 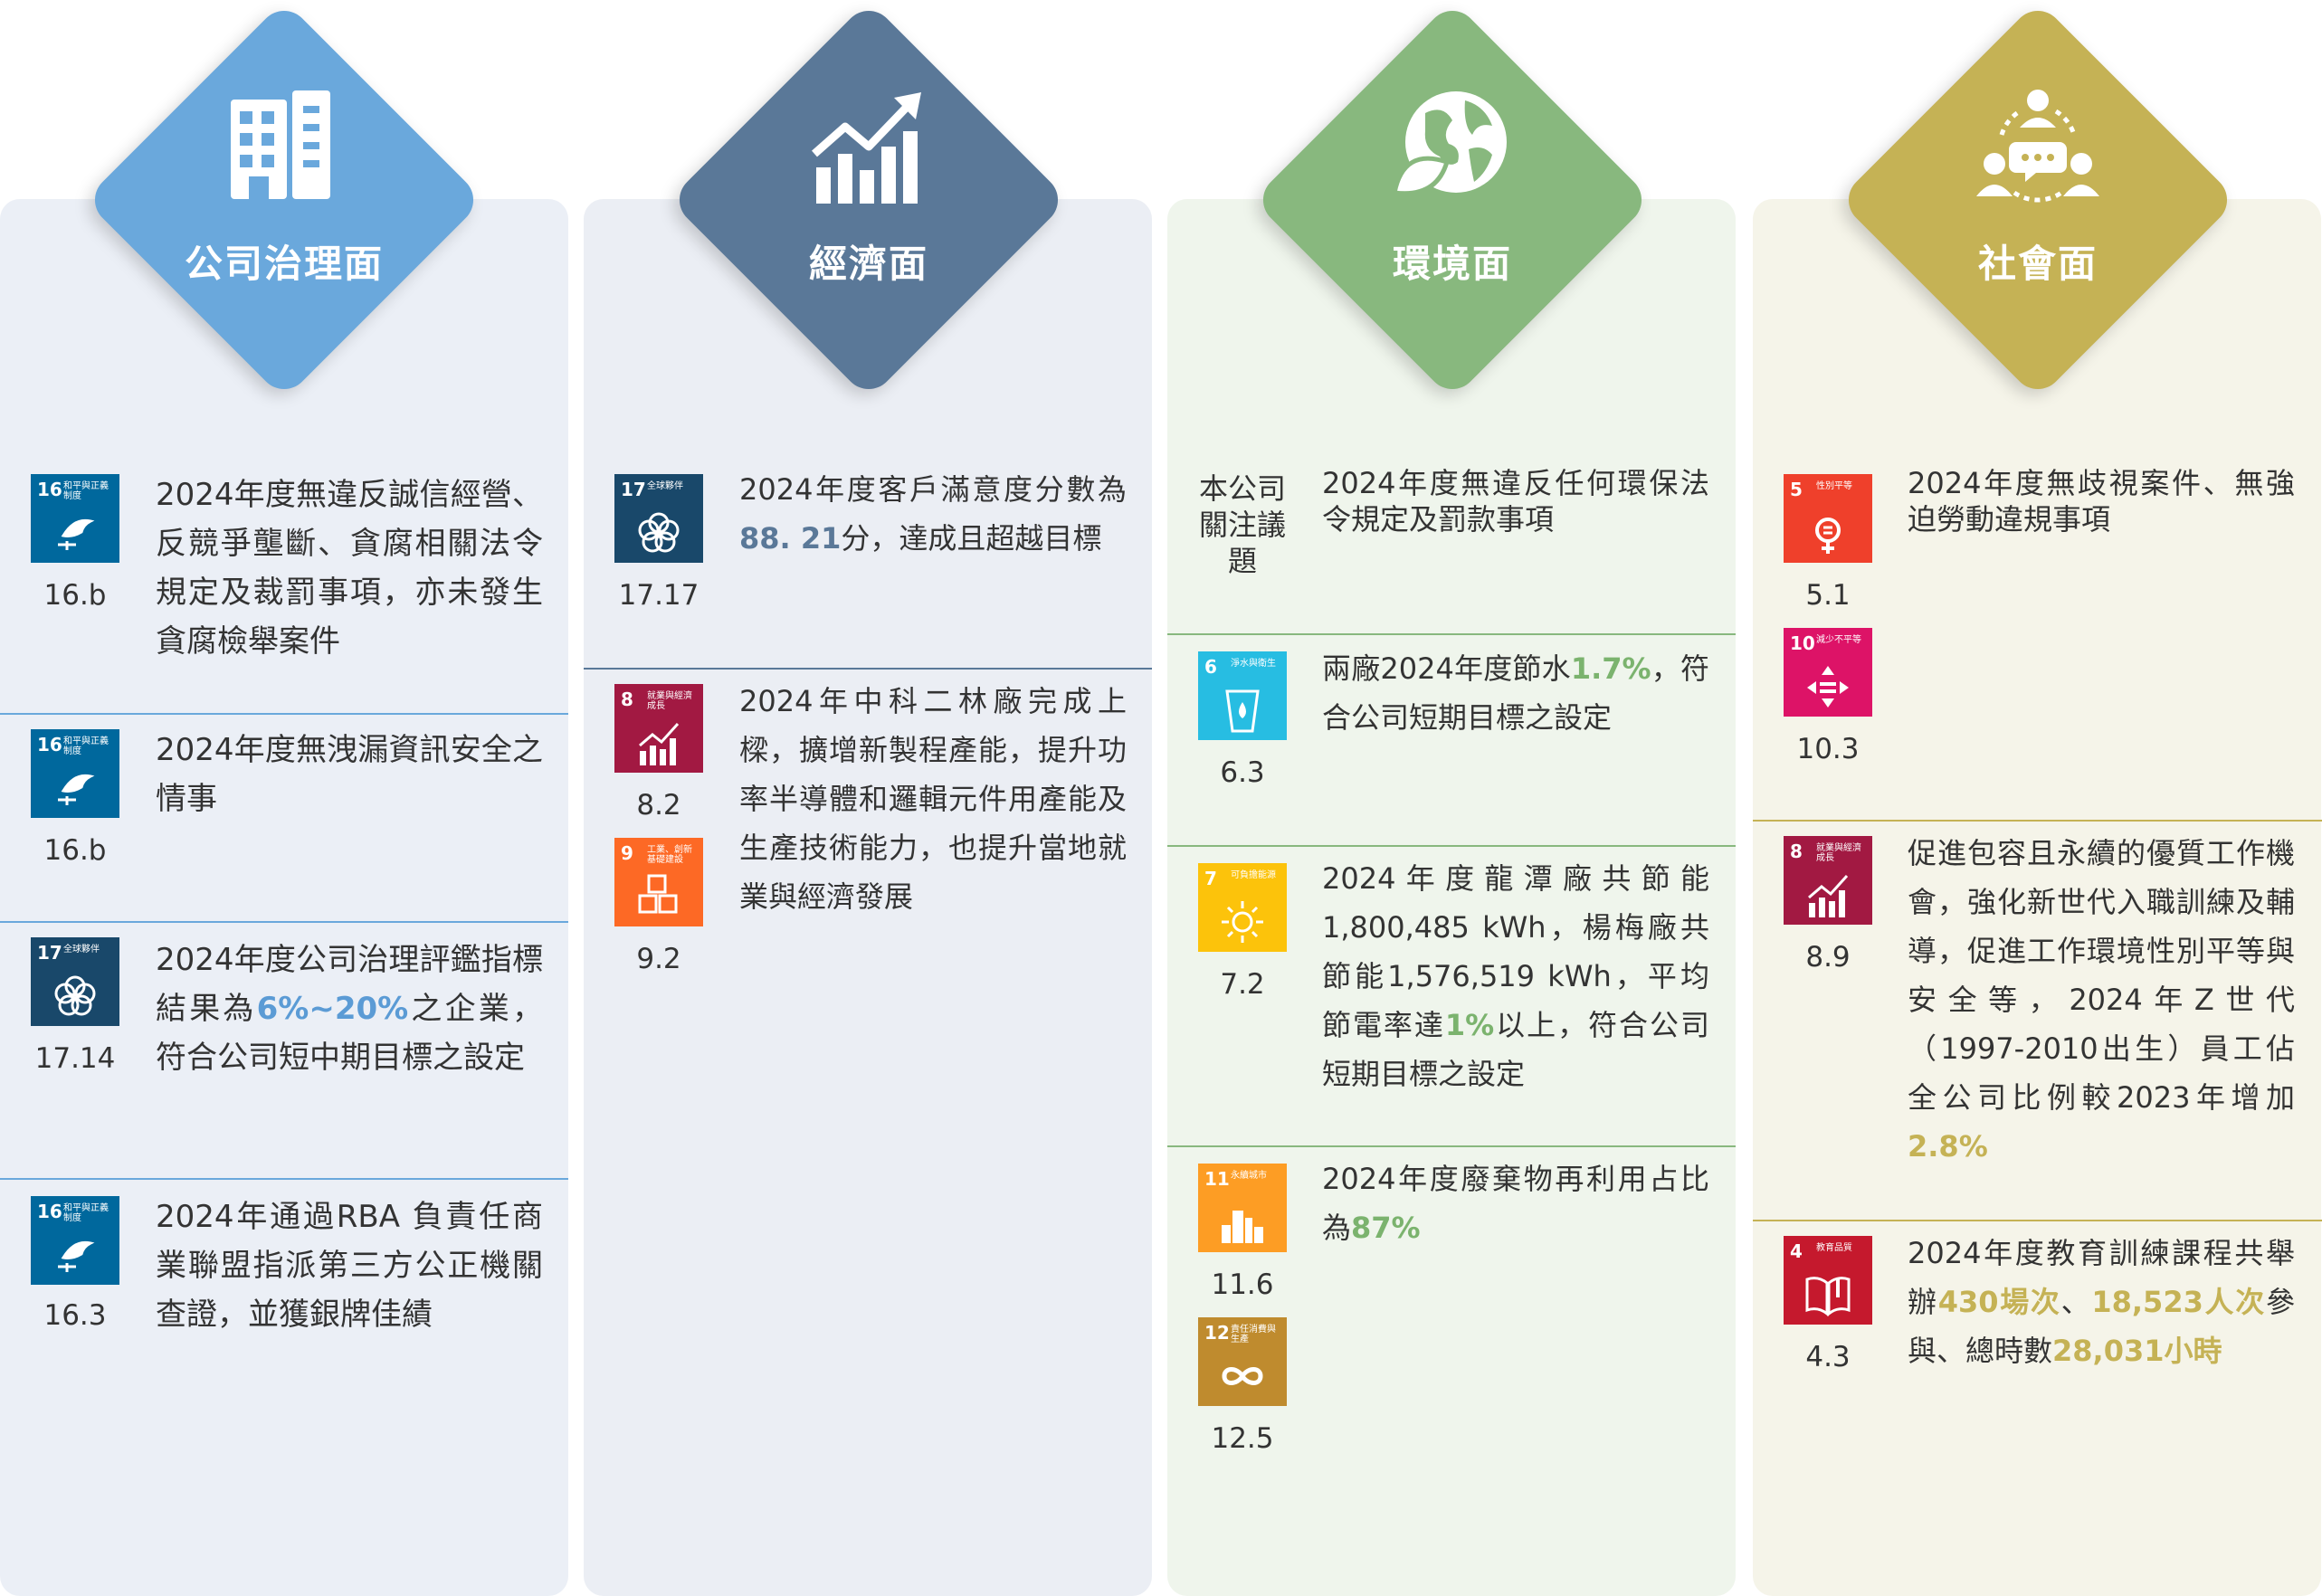 I want to click on sun-power-icon, so click(x=1242, y=922).